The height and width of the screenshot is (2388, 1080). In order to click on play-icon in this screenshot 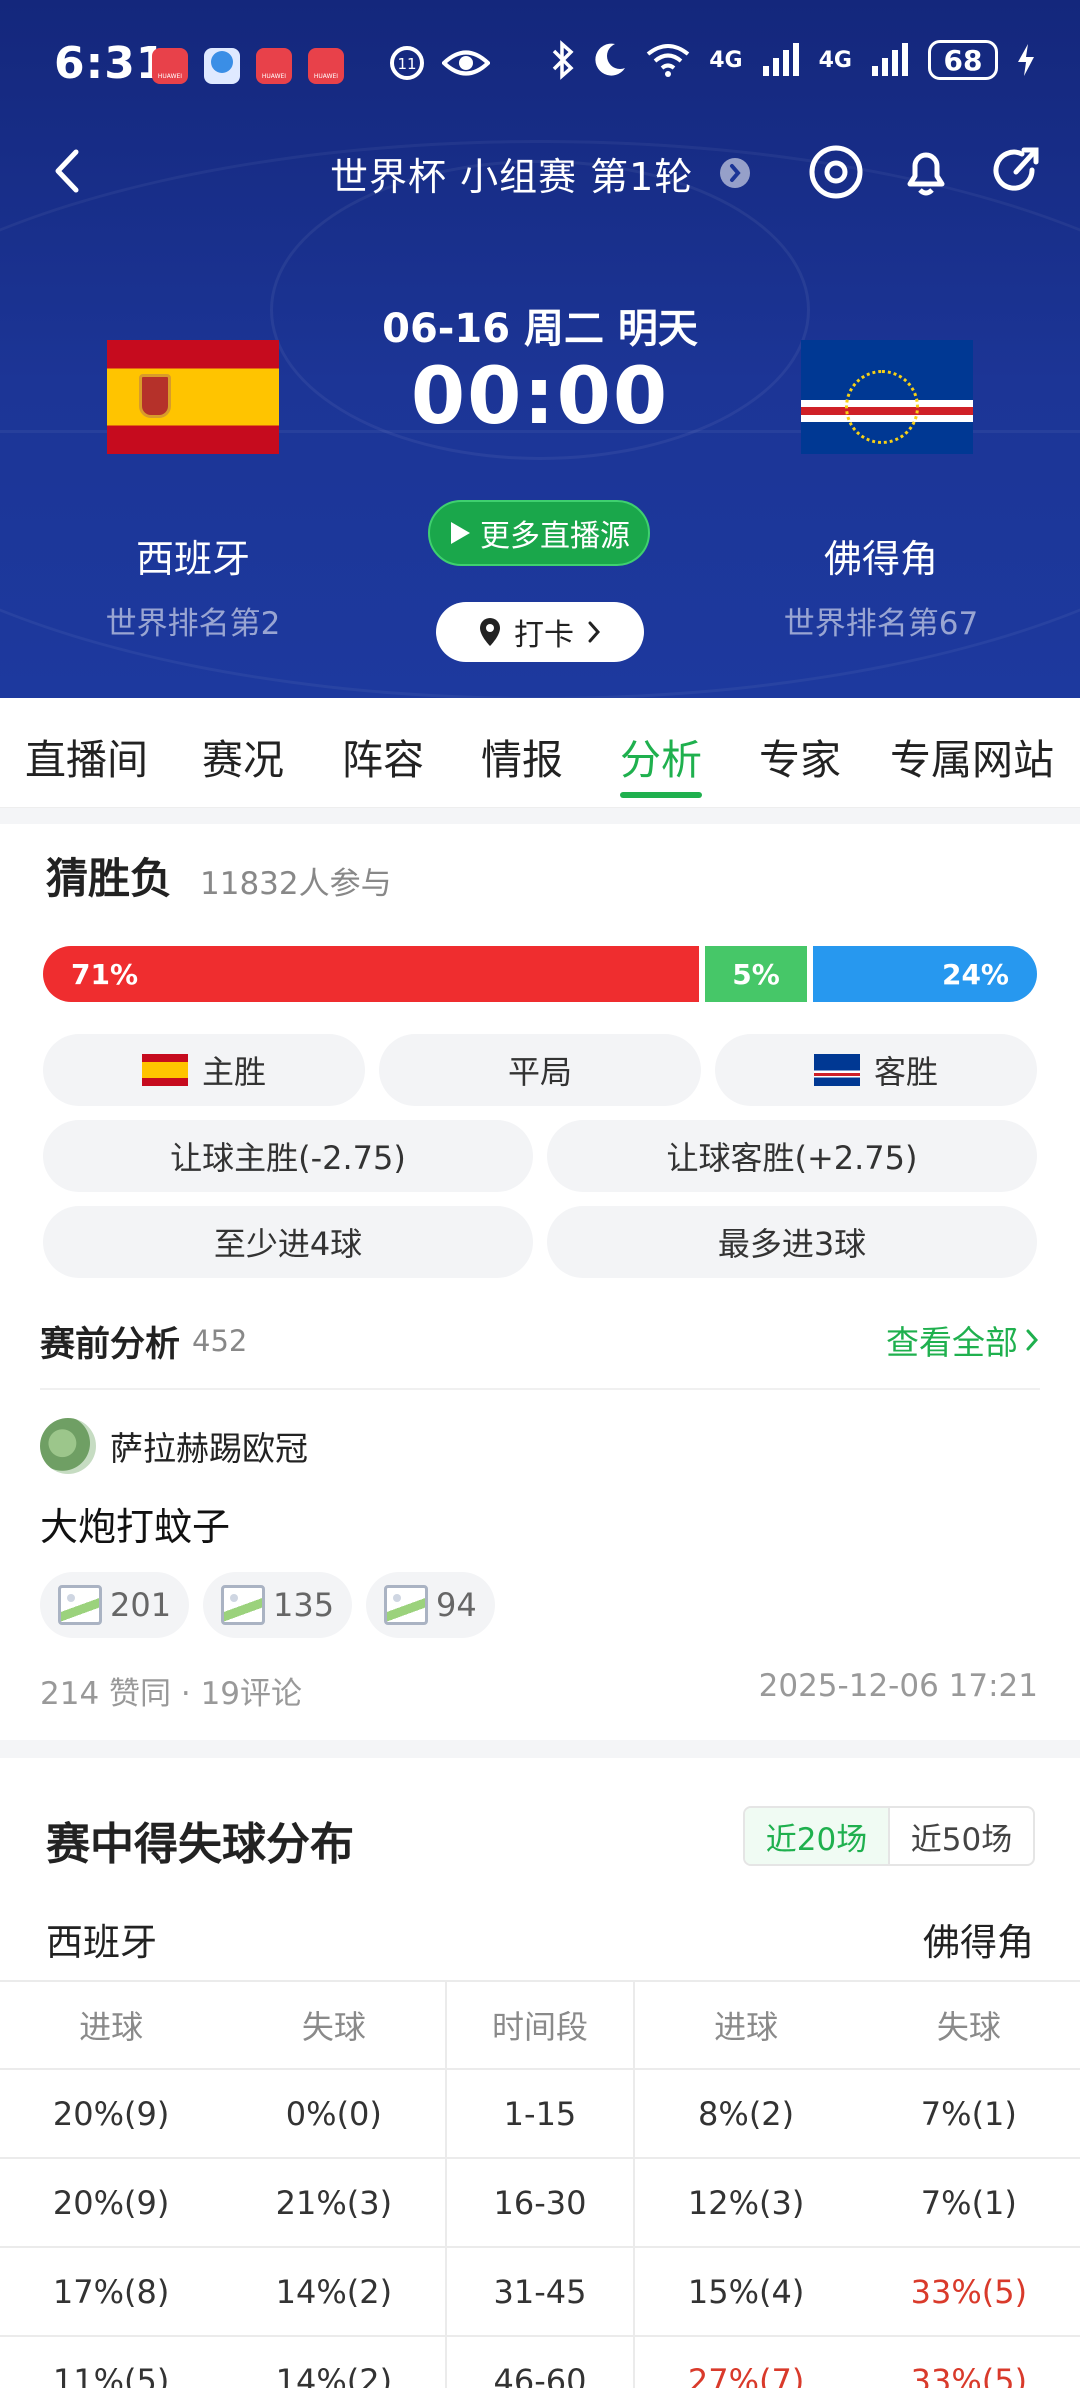, I will do `click(460, 533)`.